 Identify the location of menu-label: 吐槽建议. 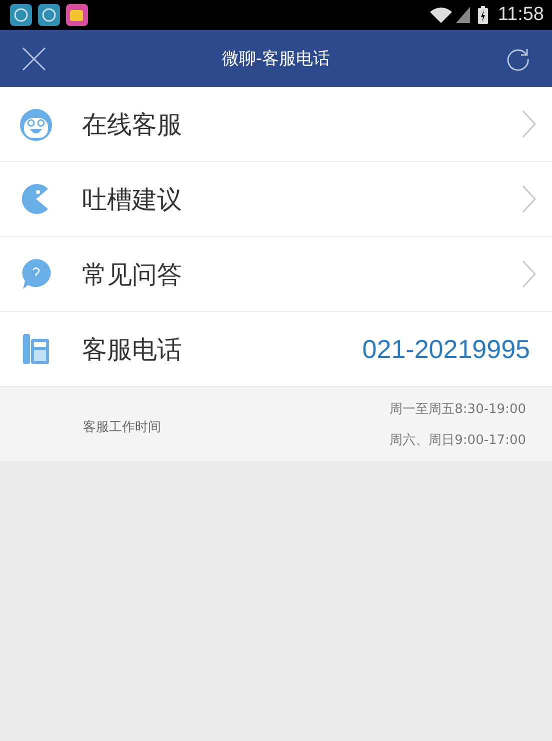
(132, 200).